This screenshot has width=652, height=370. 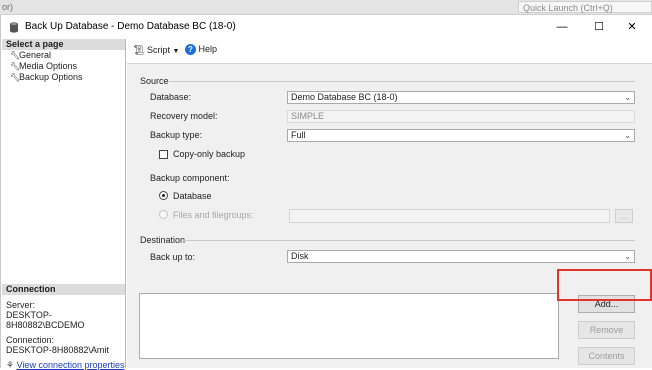 What do you see at coordinates (190, 178) in the screenshot?
I see `backup-component-label: Backup component:` at bounding box center [190, 178].